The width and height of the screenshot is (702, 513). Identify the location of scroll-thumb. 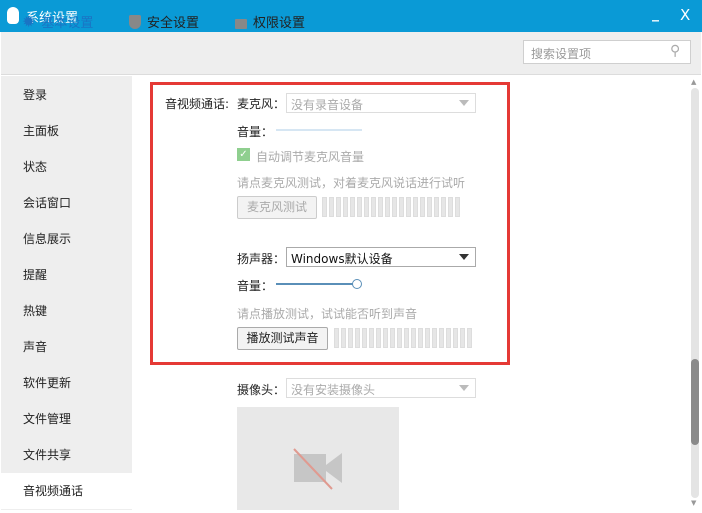
(695, 402).